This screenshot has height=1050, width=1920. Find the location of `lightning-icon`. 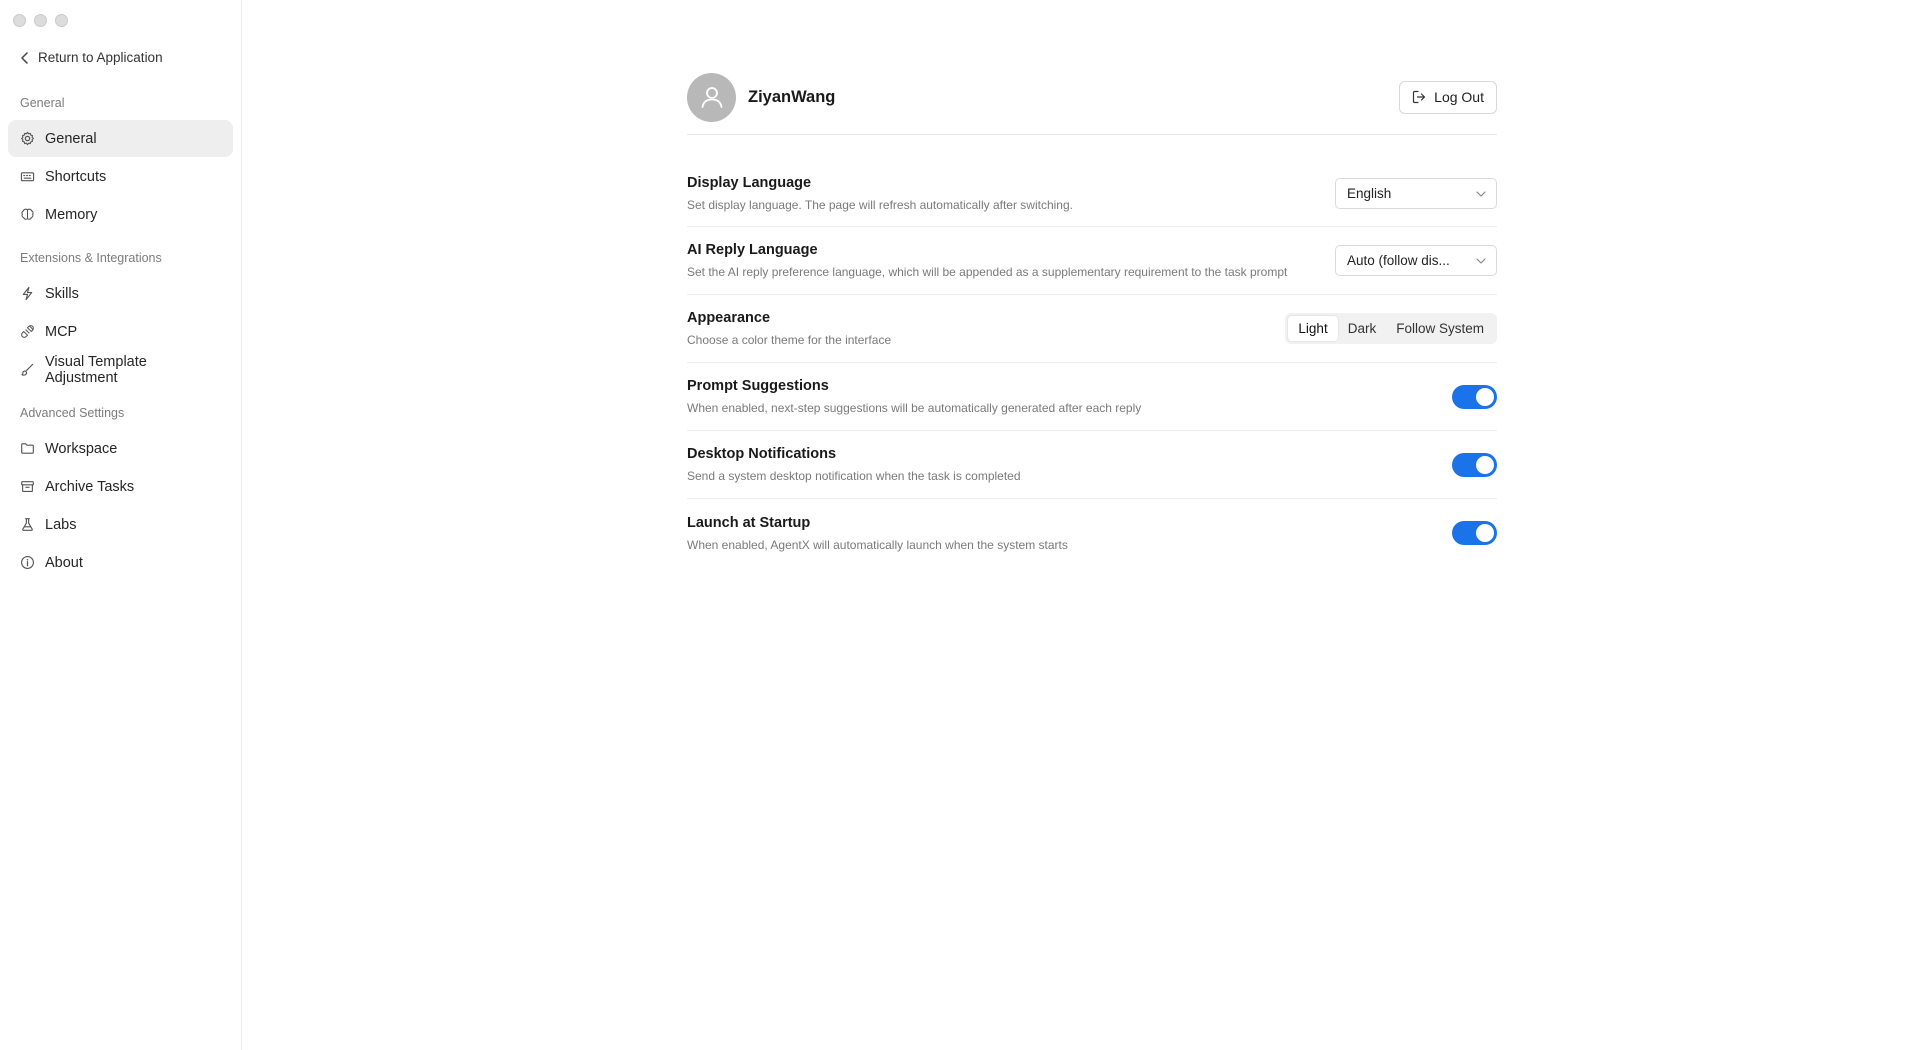

lightning-icon is located at coordinates (27, 293).